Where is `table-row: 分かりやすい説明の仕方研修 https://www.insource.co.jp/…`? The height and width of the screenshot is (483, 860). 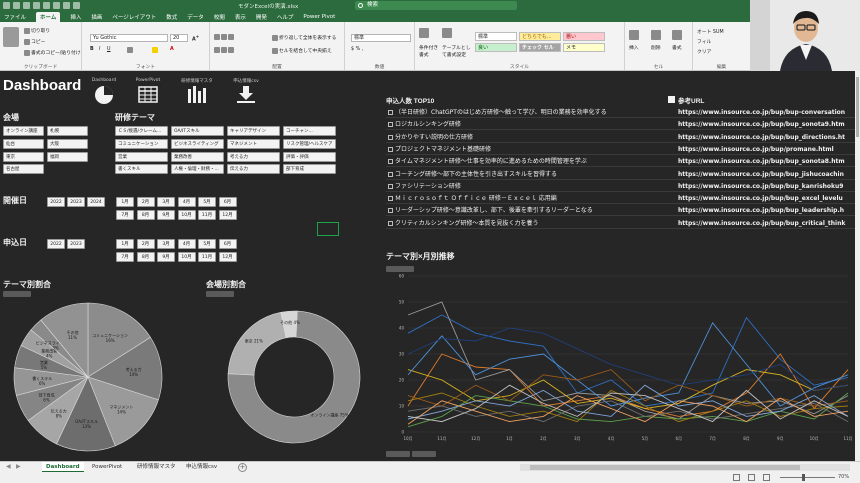
table-row: 分かりやすい説明の仕方研修 https://www.insource.co.jp/… is located at coordinates (620, 137).